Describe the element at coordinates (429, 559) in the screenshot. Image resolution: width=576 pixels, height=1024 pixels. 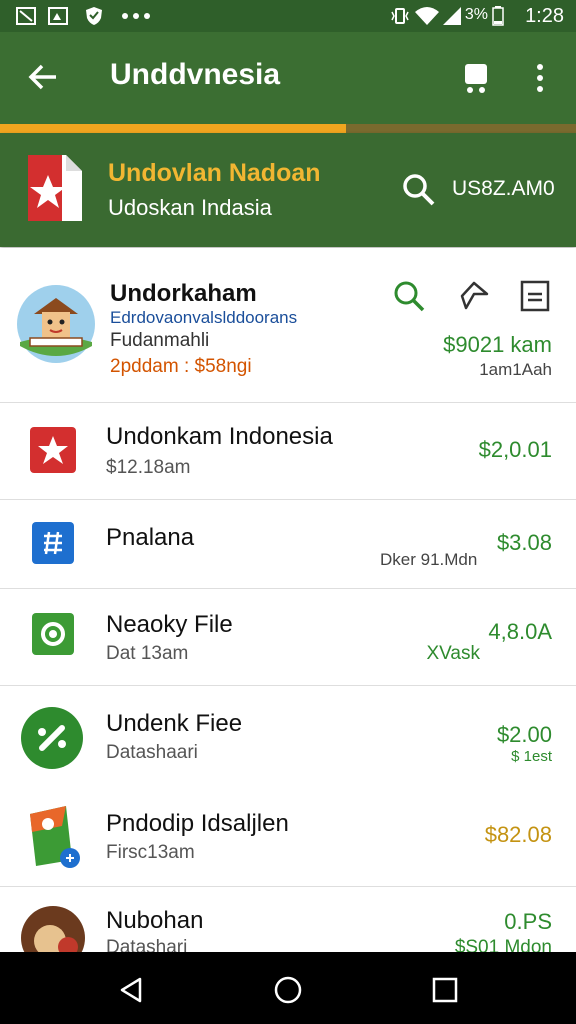
I see `item-note: Dker 91.Mdn` at that location.